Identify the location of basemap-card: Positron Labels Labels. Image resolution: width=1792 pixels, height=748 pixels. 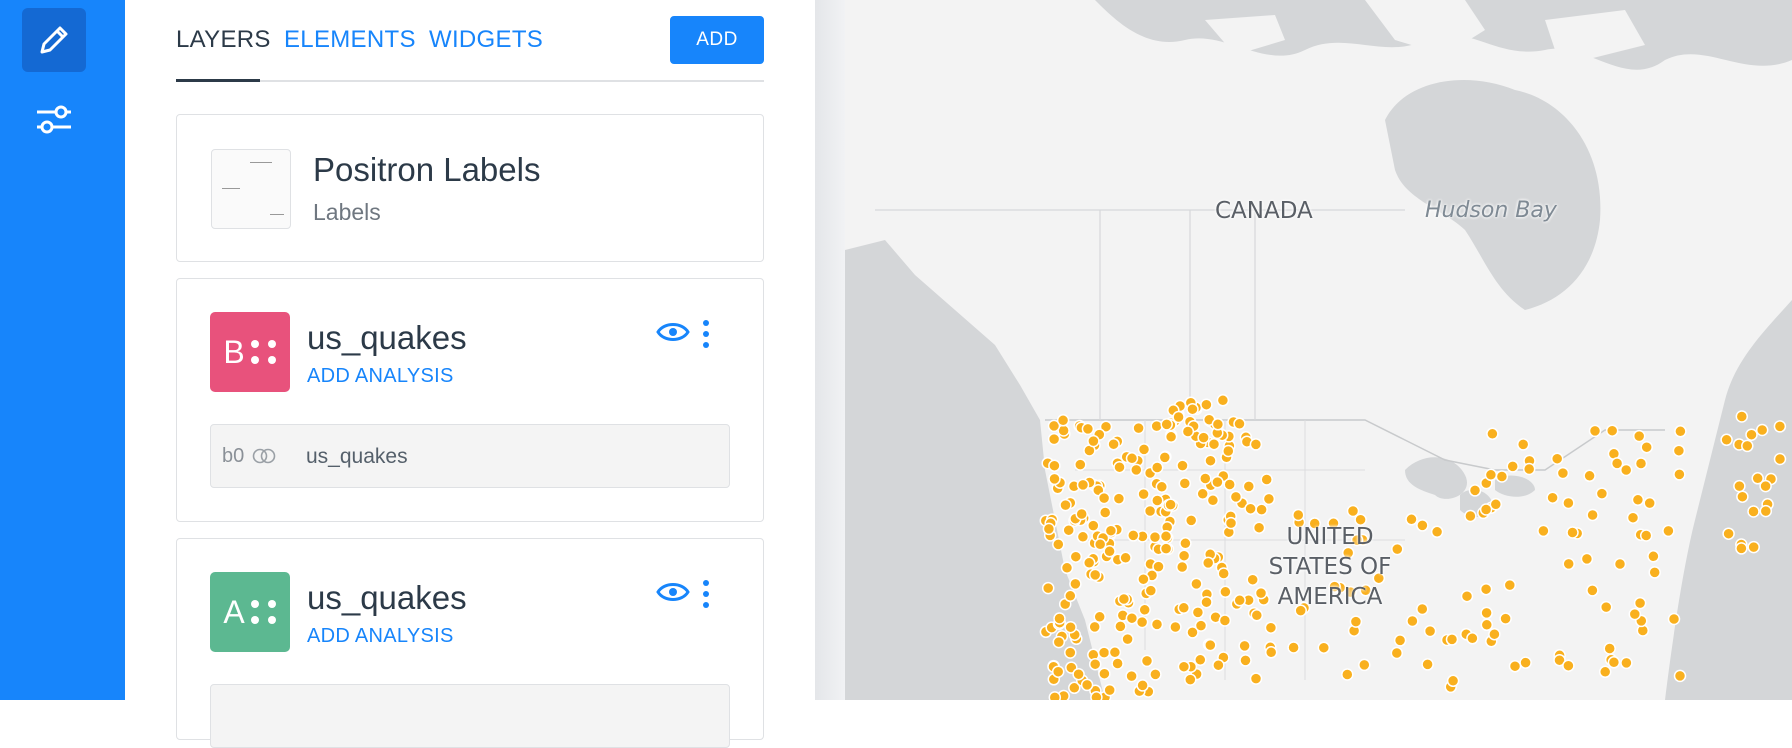
(470, 188).